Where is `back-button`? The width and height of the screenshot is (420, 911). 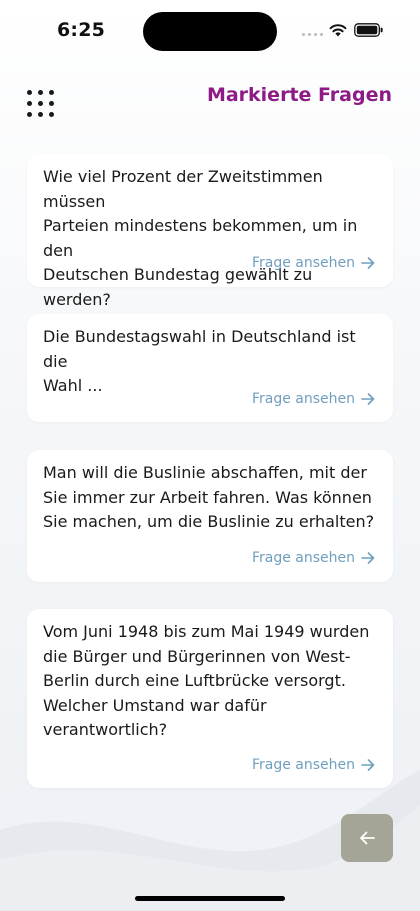 back-button is located at coordinates (367, 838).